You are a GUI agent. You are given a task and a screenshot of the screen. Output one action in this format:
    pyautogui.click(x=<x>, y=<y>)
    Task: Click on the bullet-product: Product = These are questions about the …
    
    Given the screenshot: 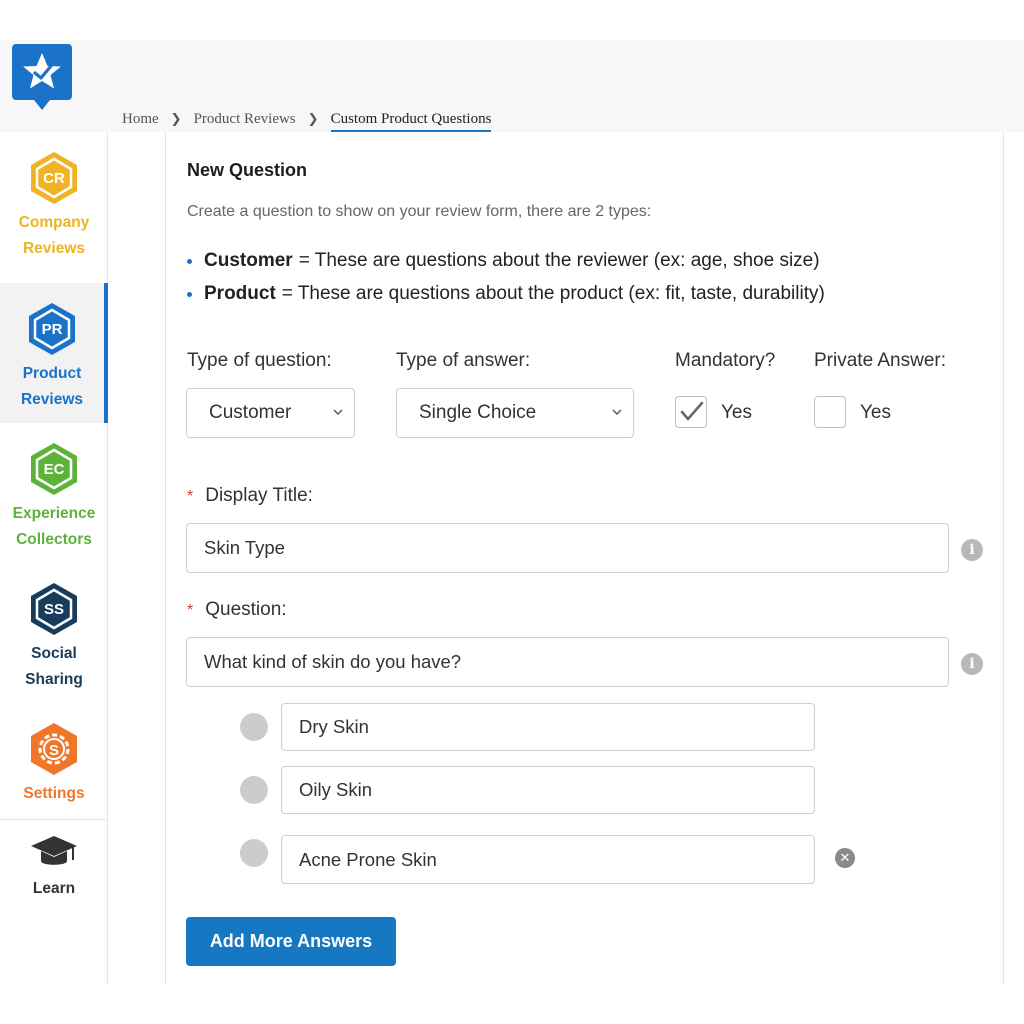 What is the action you would take?
    pyautogui.click(x=506, y=294)
    